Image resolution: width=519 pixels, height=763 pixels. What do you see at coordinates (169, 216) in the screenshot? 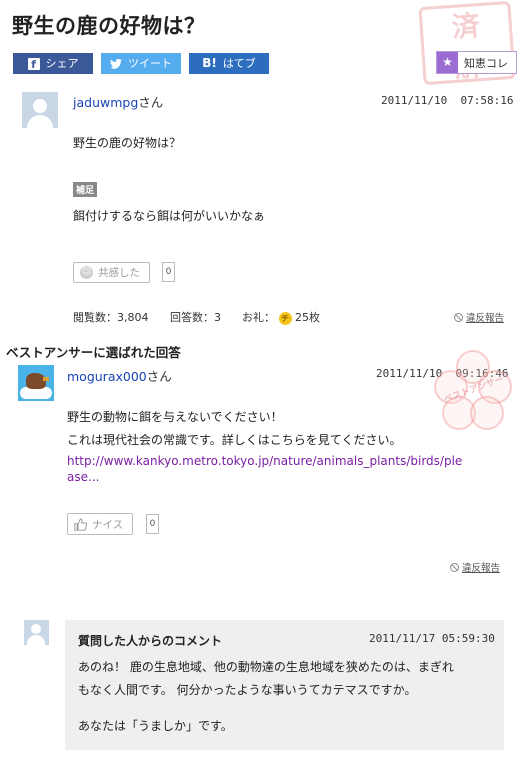
I see `supplement-text: 餌付けするなら餌は何がいいかなぁ` at bounding box center [169, 216].